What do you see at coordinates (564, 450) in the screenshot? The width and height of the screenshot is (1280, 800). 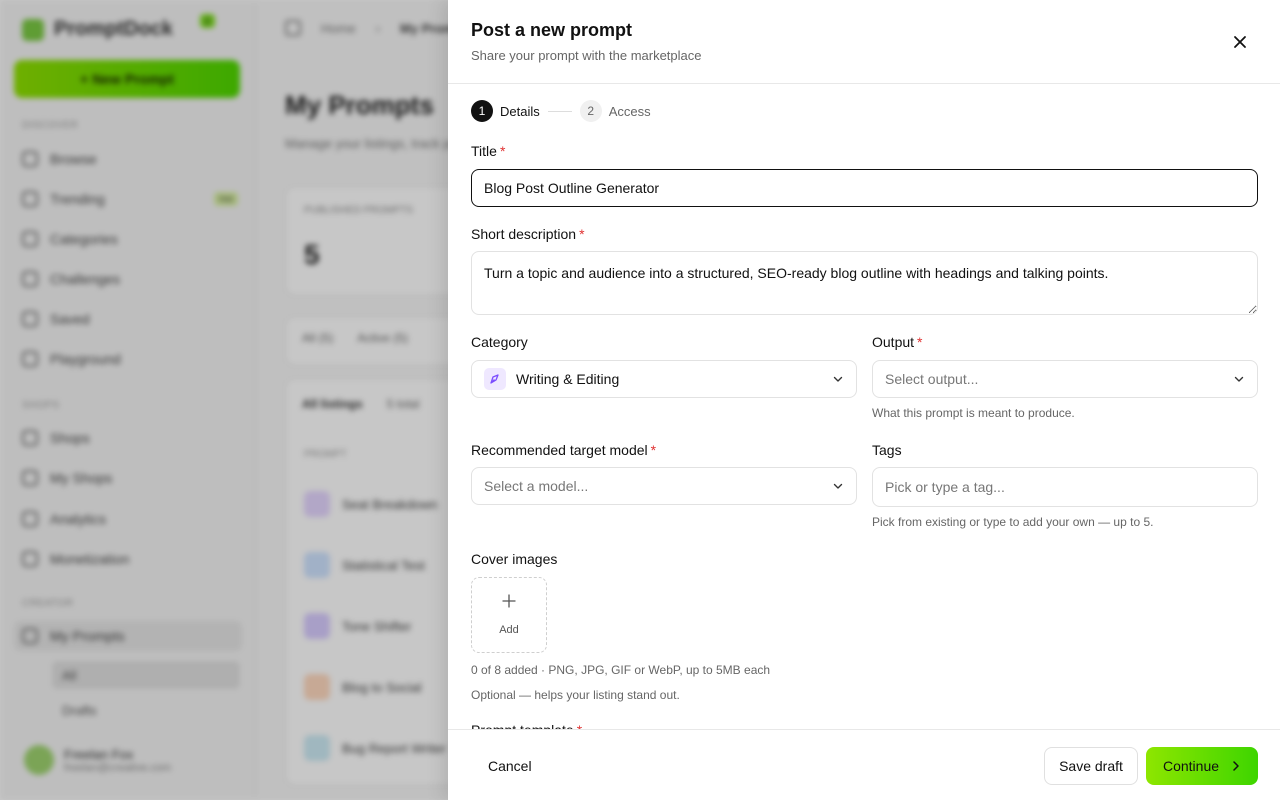 I see `model-label: Recommended target model *` at bounding box center [564, 450].